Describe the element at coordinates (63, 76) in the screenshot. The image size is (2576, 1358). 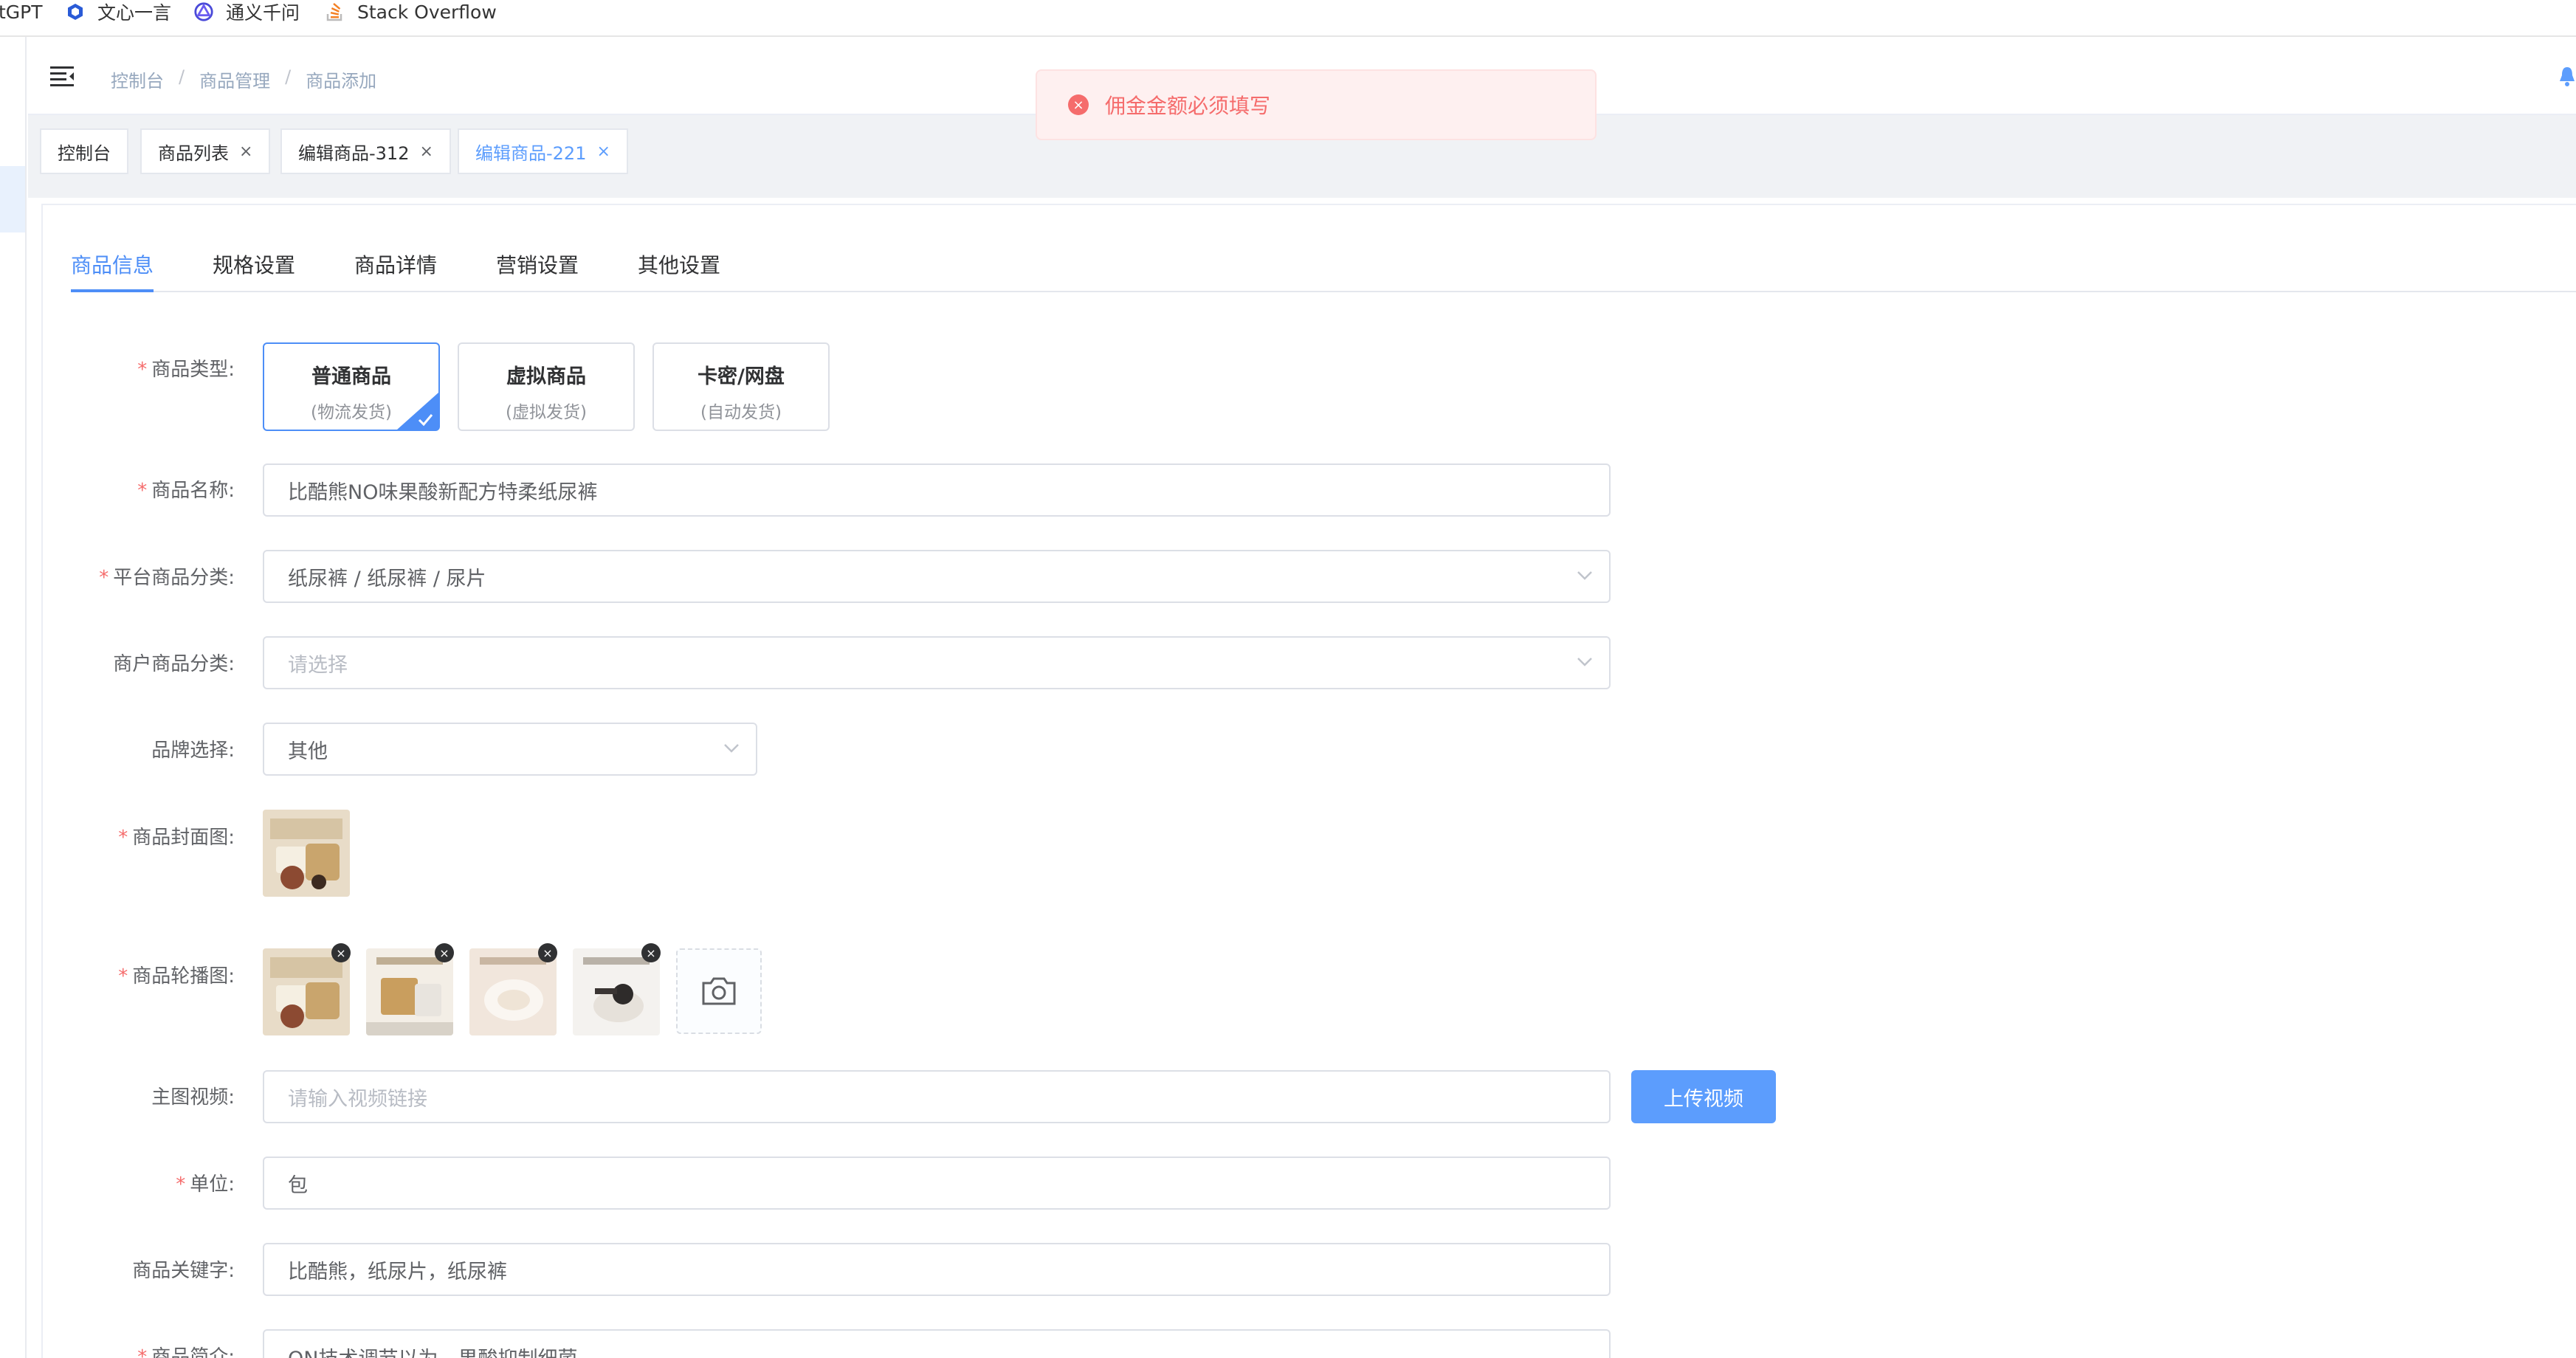
I see `menu-toggle-icon` at that location.